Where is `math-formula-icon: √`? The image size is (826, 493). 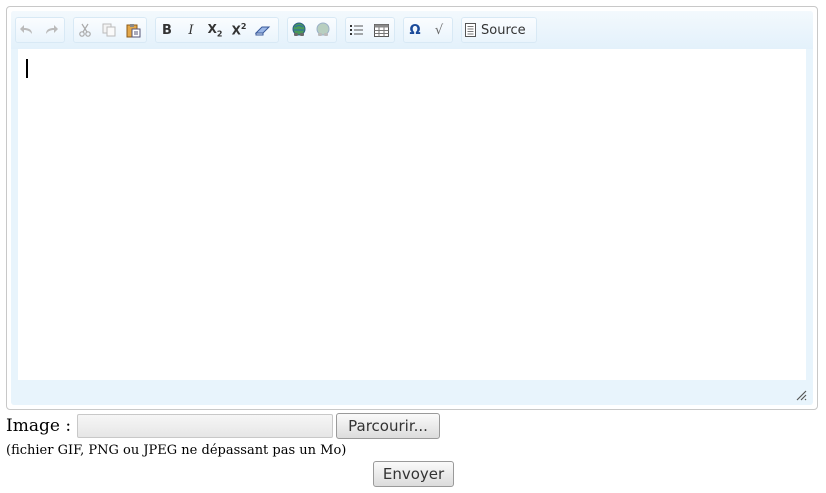 math-formula-icon: √ is located at coordinates (439, 30).